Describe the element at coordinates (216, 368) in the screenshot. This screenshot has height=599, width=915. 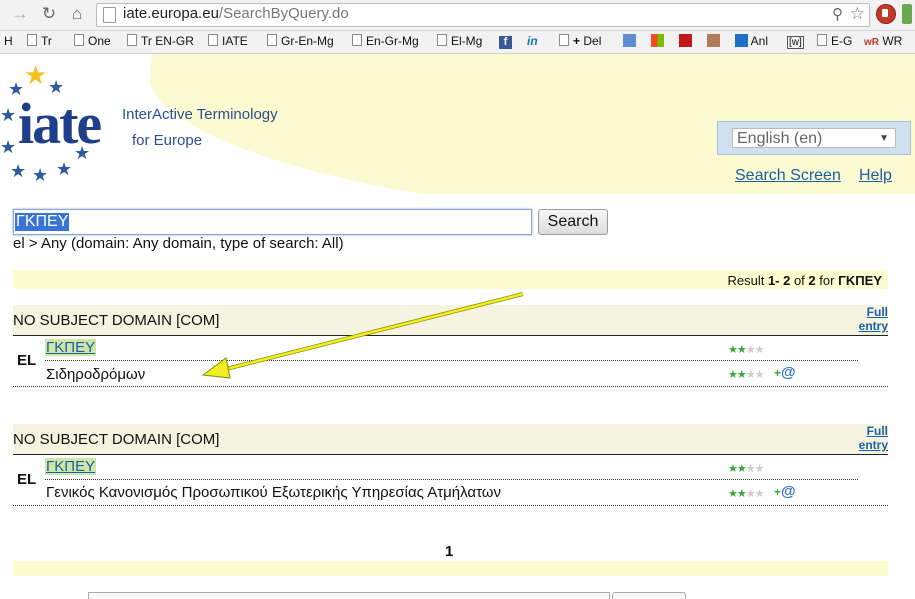
I see `annotation-arrow-head` at that location.